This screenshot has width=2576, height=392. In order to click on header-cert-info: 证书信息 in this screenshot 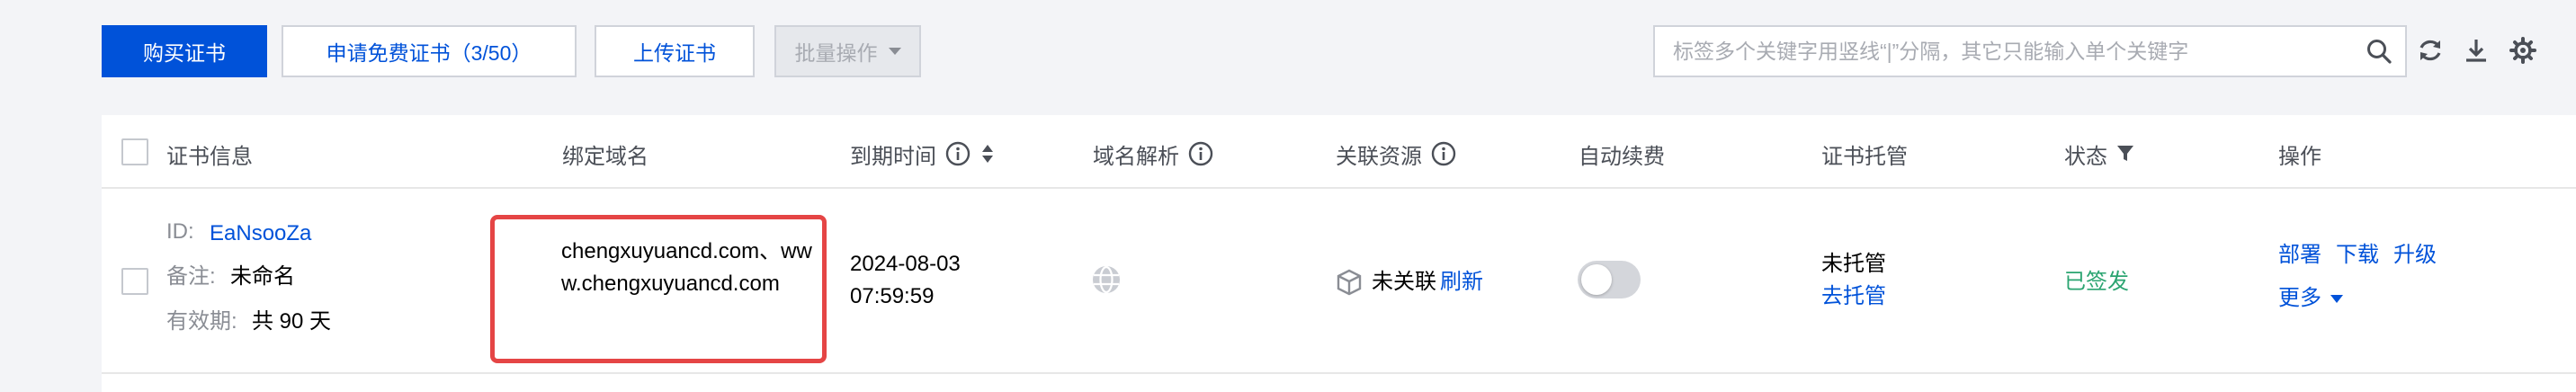, I will do `click(209, 157)`.